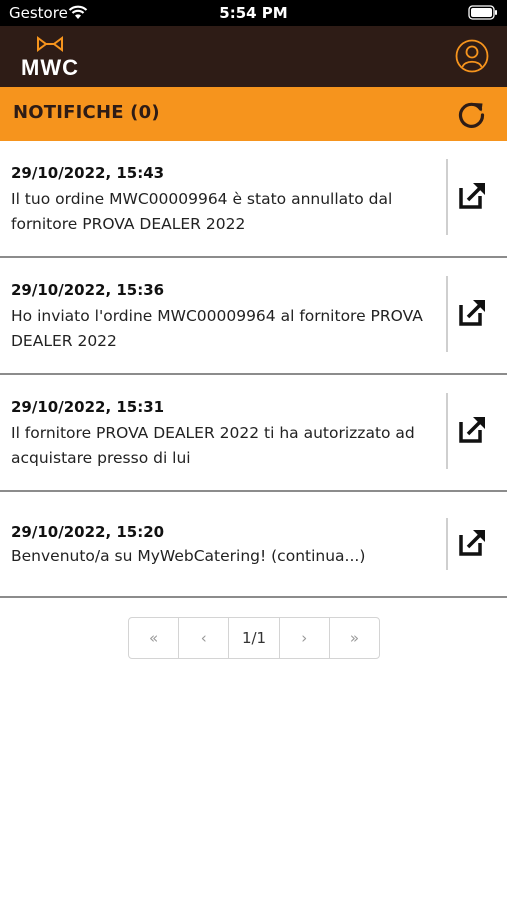  Describe the element at coordinates (154, 638) in the screenshot. I see `first-page-button: «` at that location.